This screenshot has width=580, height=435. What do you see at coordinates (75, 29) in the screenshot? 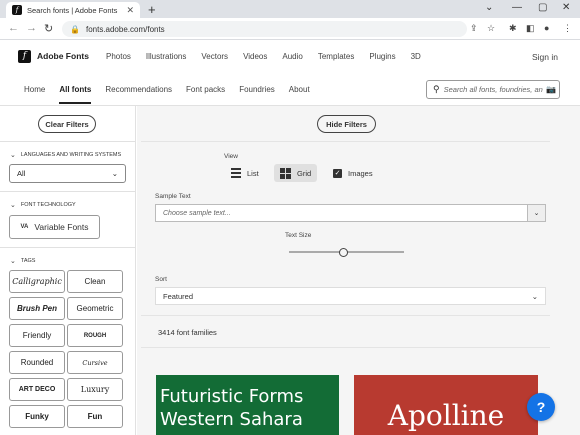
I see `lock-icon: 🔒` at bounding box center [75, 29].